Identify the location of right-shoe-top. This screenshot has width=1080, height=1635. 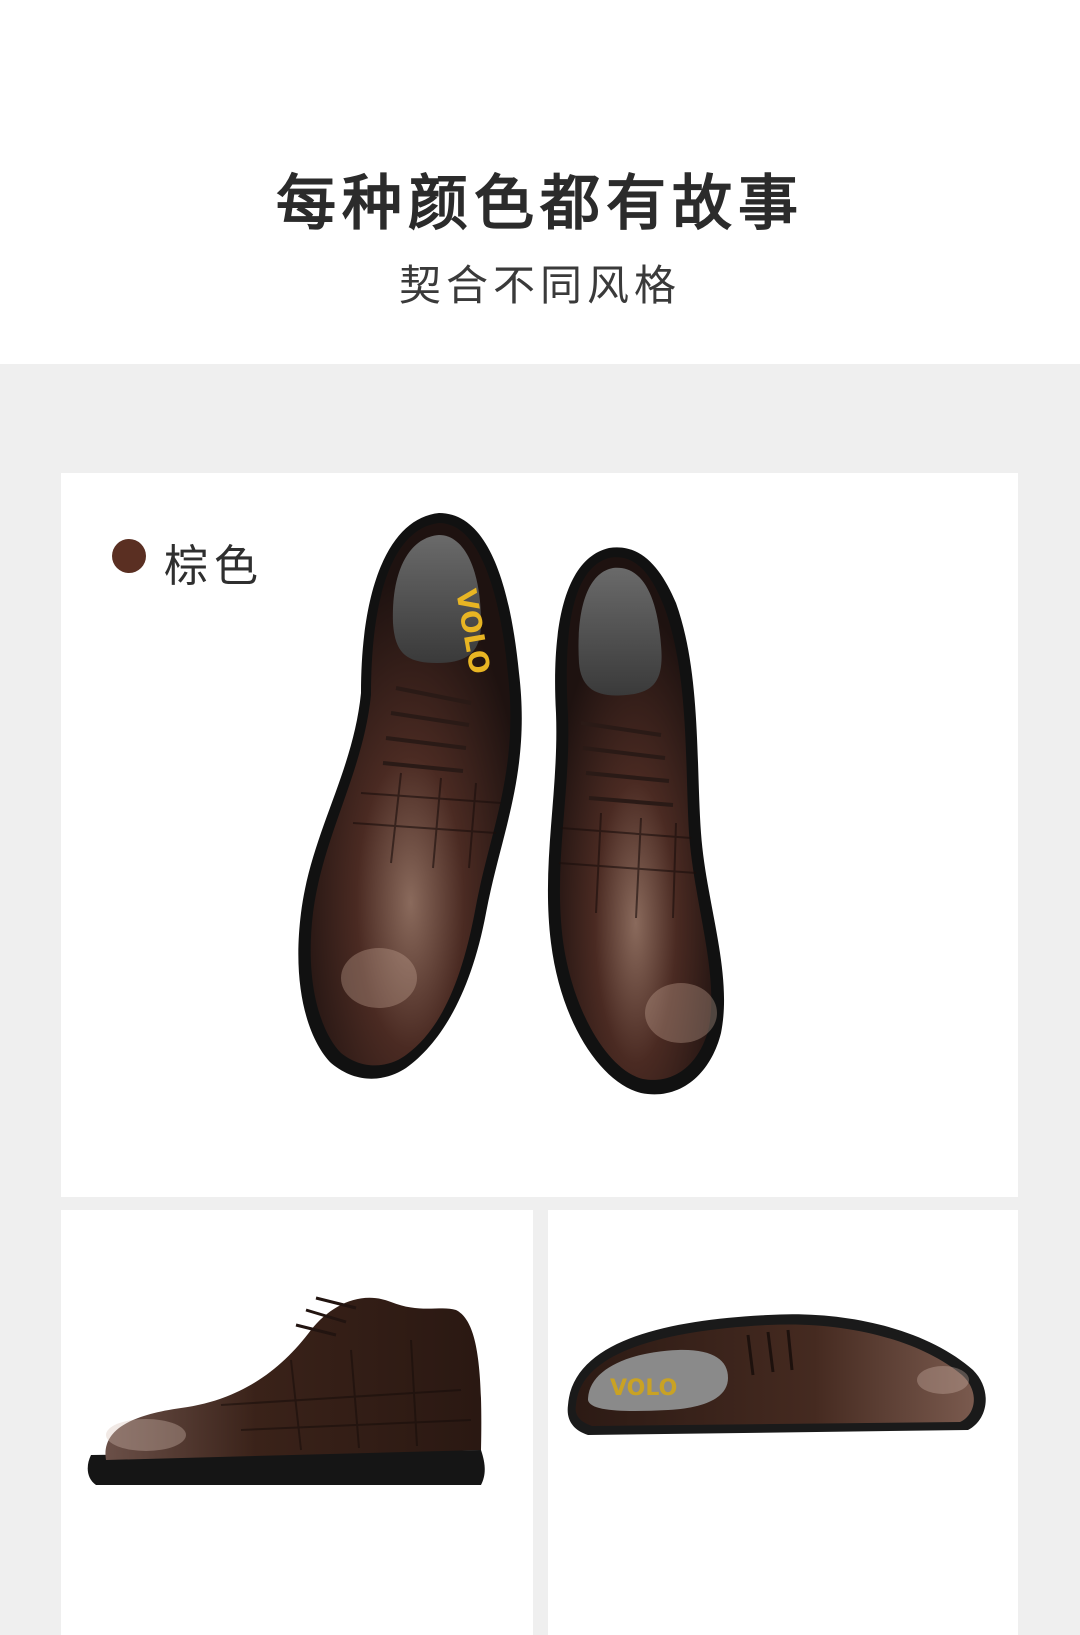
(636, 821).